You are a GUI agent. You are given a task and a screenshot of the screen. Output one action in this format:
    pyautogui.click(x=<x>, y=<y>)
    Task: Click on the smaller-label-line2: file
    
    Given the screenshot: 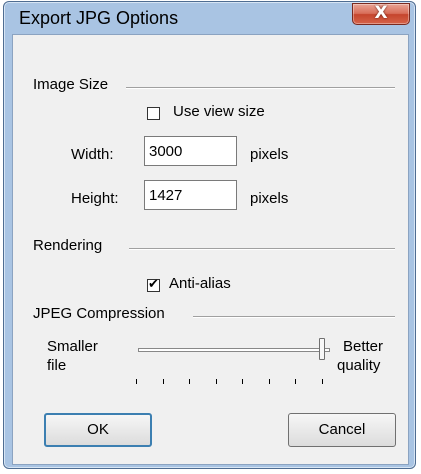 What is the action you would take?
    pyautogui.click(x=57, y=365)
    